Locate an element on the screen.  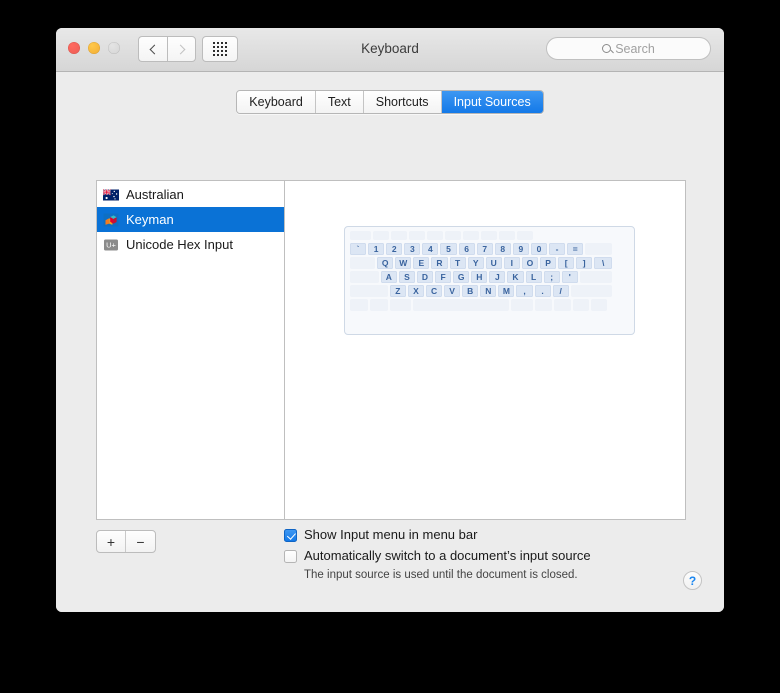
key-Q: Q is located at coordinates (385, 263).